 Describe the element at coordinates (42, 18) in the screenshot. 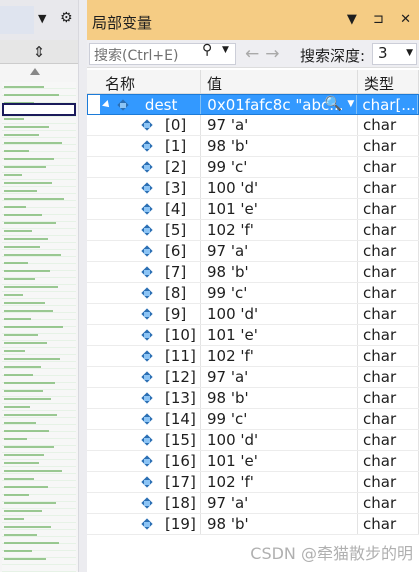

I see `dropdown-arrow-icon: ▼` at that location.